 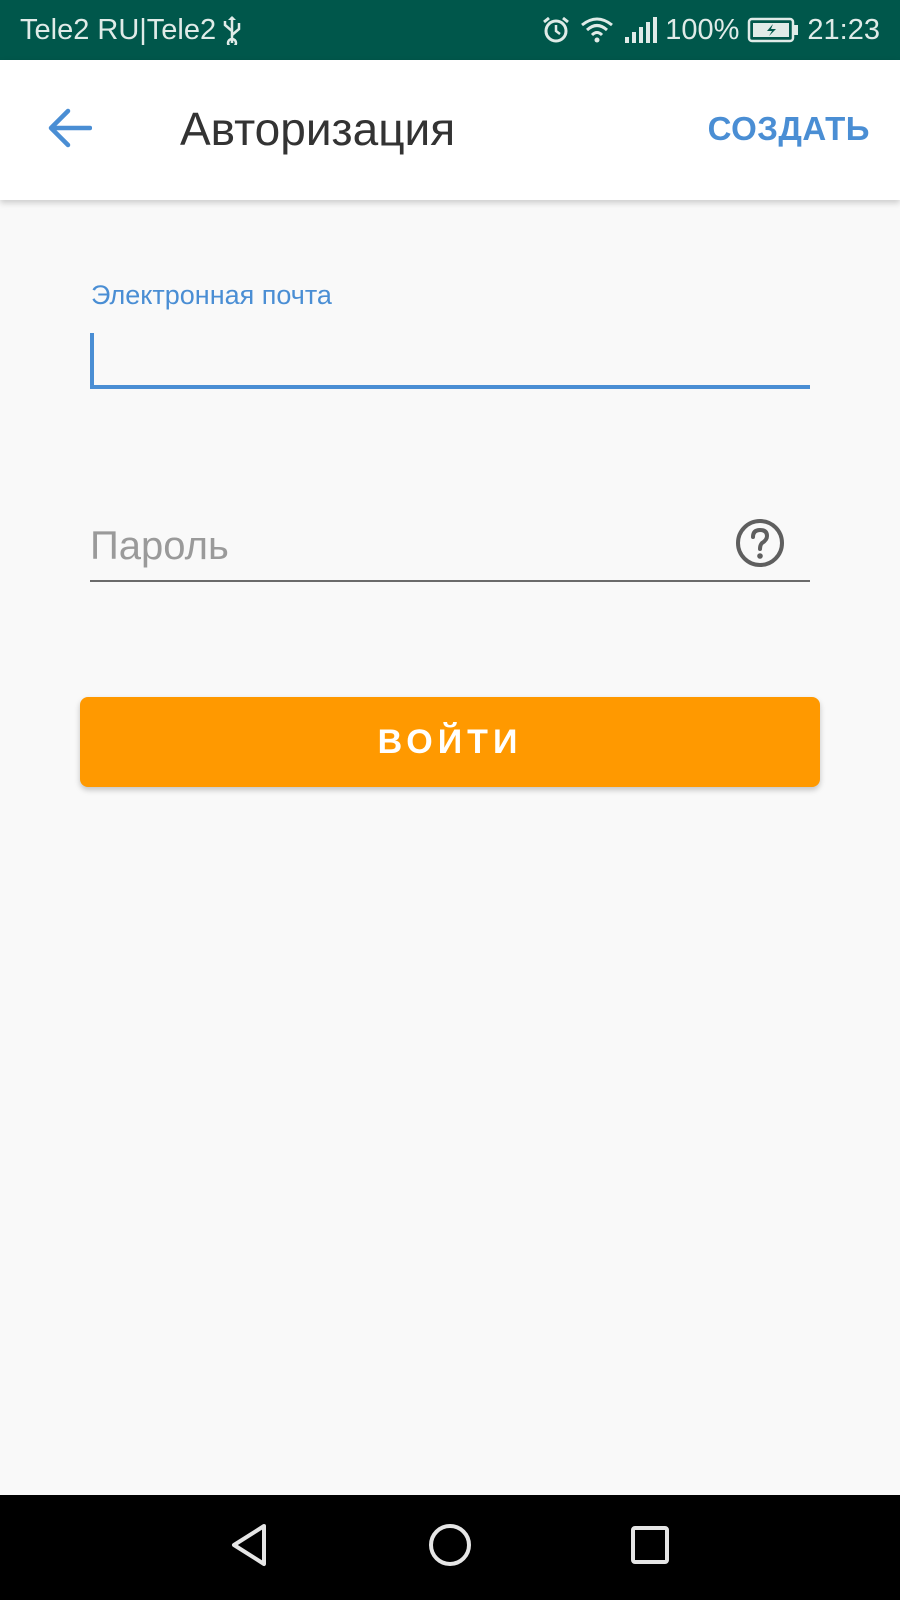 I want to click on question-circle-icon, so click(x=760, y=543).